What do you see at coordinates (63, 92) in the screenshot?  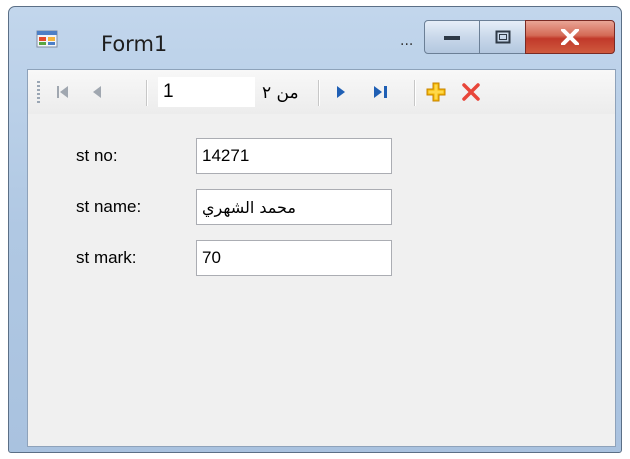 I see `move-first-icon` at bounding box center [63, 92].